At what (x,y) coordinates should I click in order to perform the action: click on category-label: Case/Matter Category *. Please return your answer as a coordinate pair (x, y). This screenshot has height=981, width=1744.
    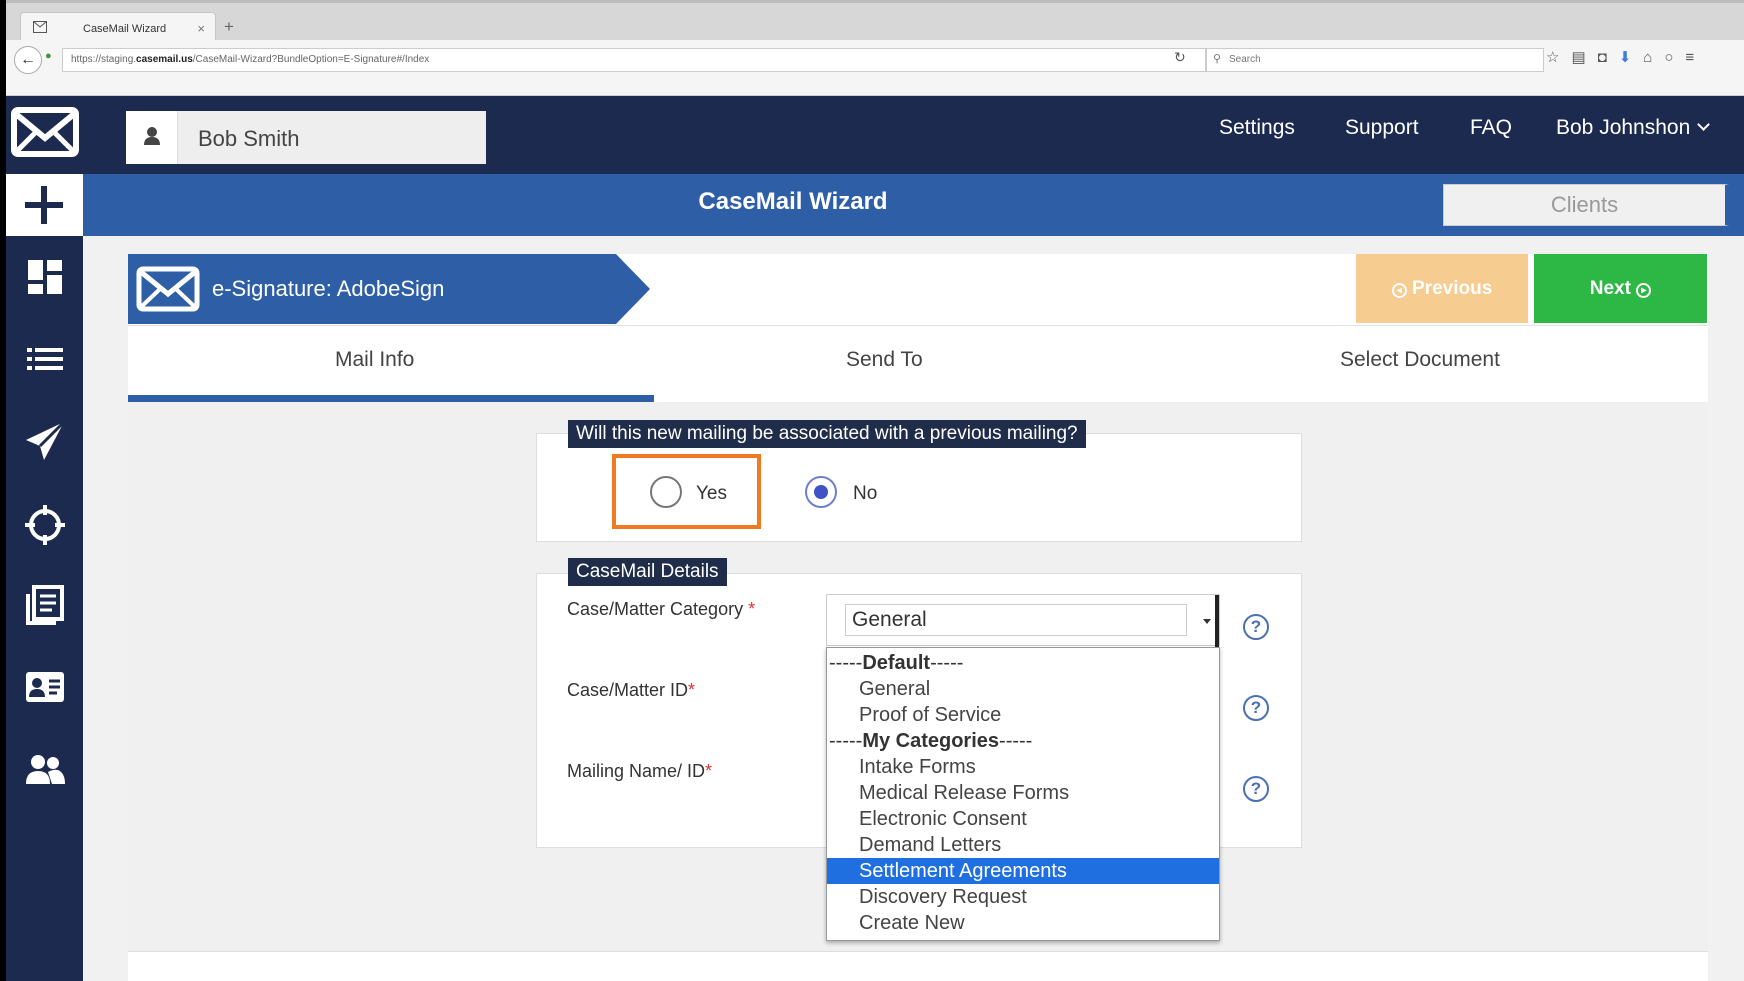
    Looking at the image, I should click on (661, 609).